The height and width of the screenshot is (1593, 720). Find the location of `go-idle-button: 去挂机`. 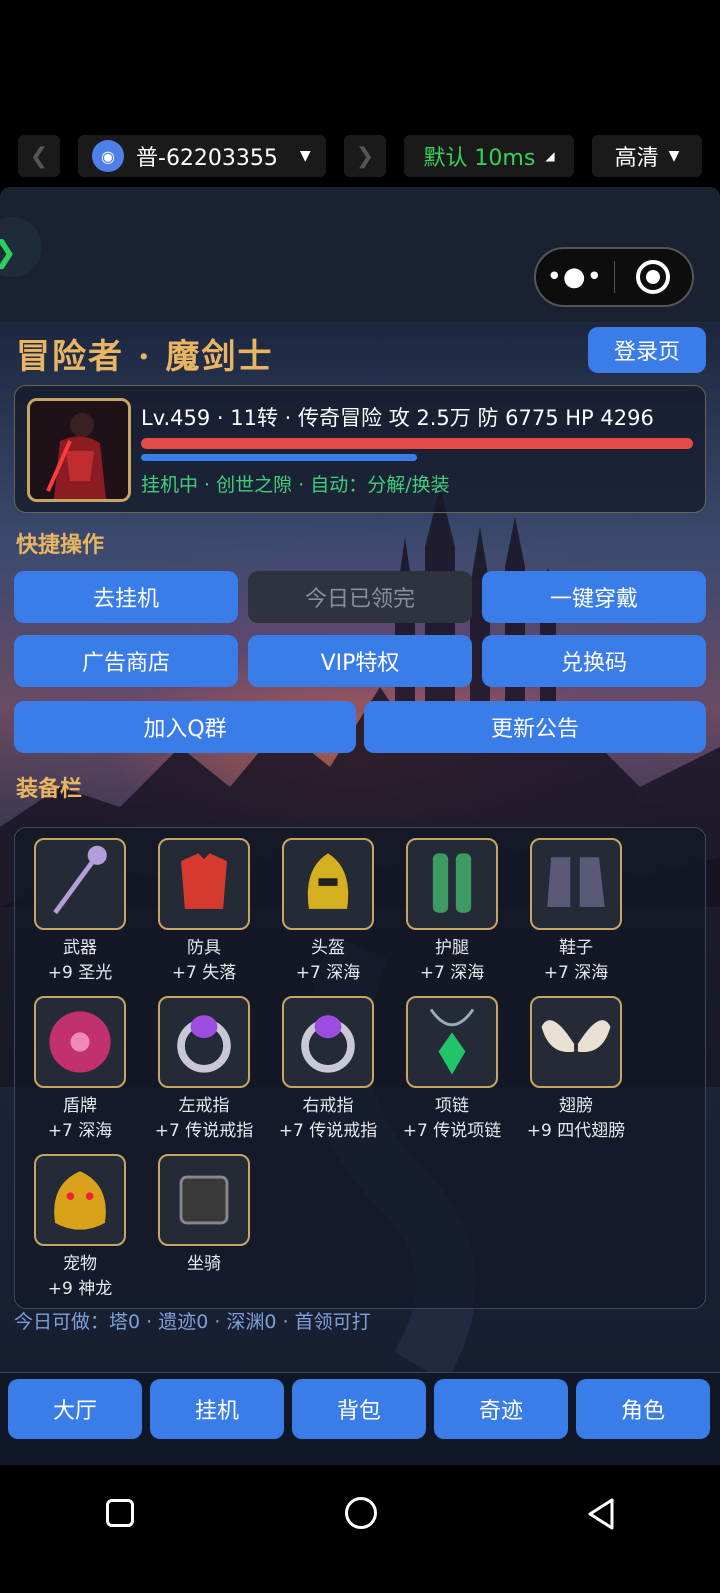

go-idle-button: 去挂机 is located at coordinates (126, 597).